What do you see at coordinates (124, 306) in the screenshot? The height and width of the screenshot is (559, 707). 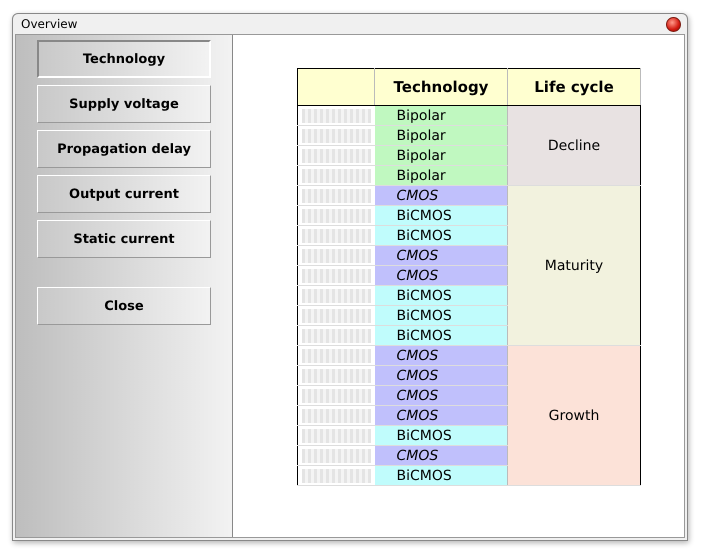 I see `close-button: Close` at bounding box center [124, 306].